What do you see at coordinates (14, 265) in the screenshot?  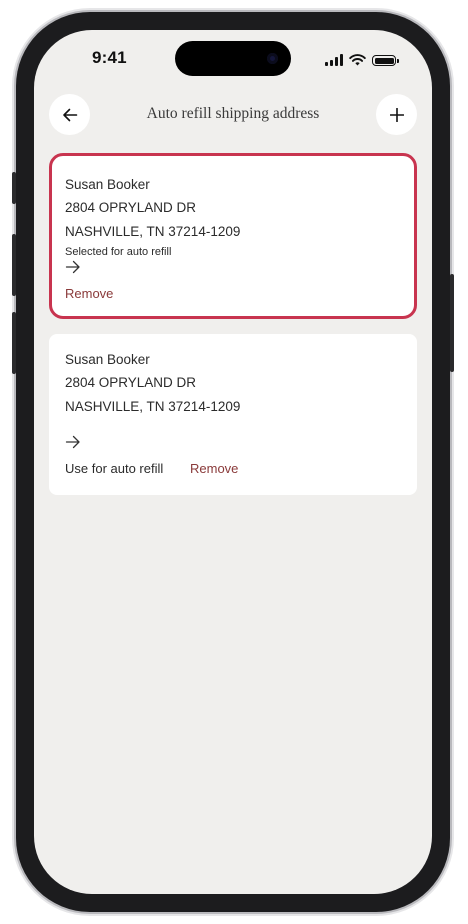 I see `volume-up-button` at bounding box center [14, 265].